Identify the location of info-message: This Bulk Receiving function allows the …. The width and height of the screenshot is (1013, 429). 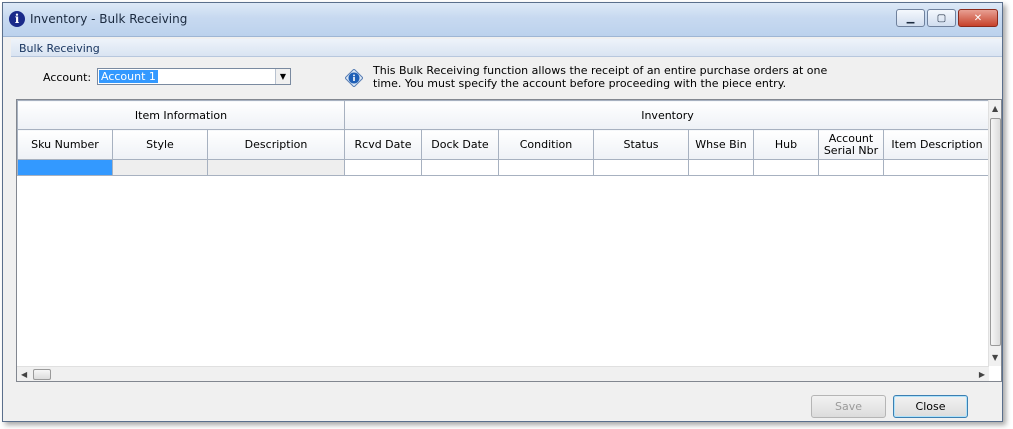
(600, 77).